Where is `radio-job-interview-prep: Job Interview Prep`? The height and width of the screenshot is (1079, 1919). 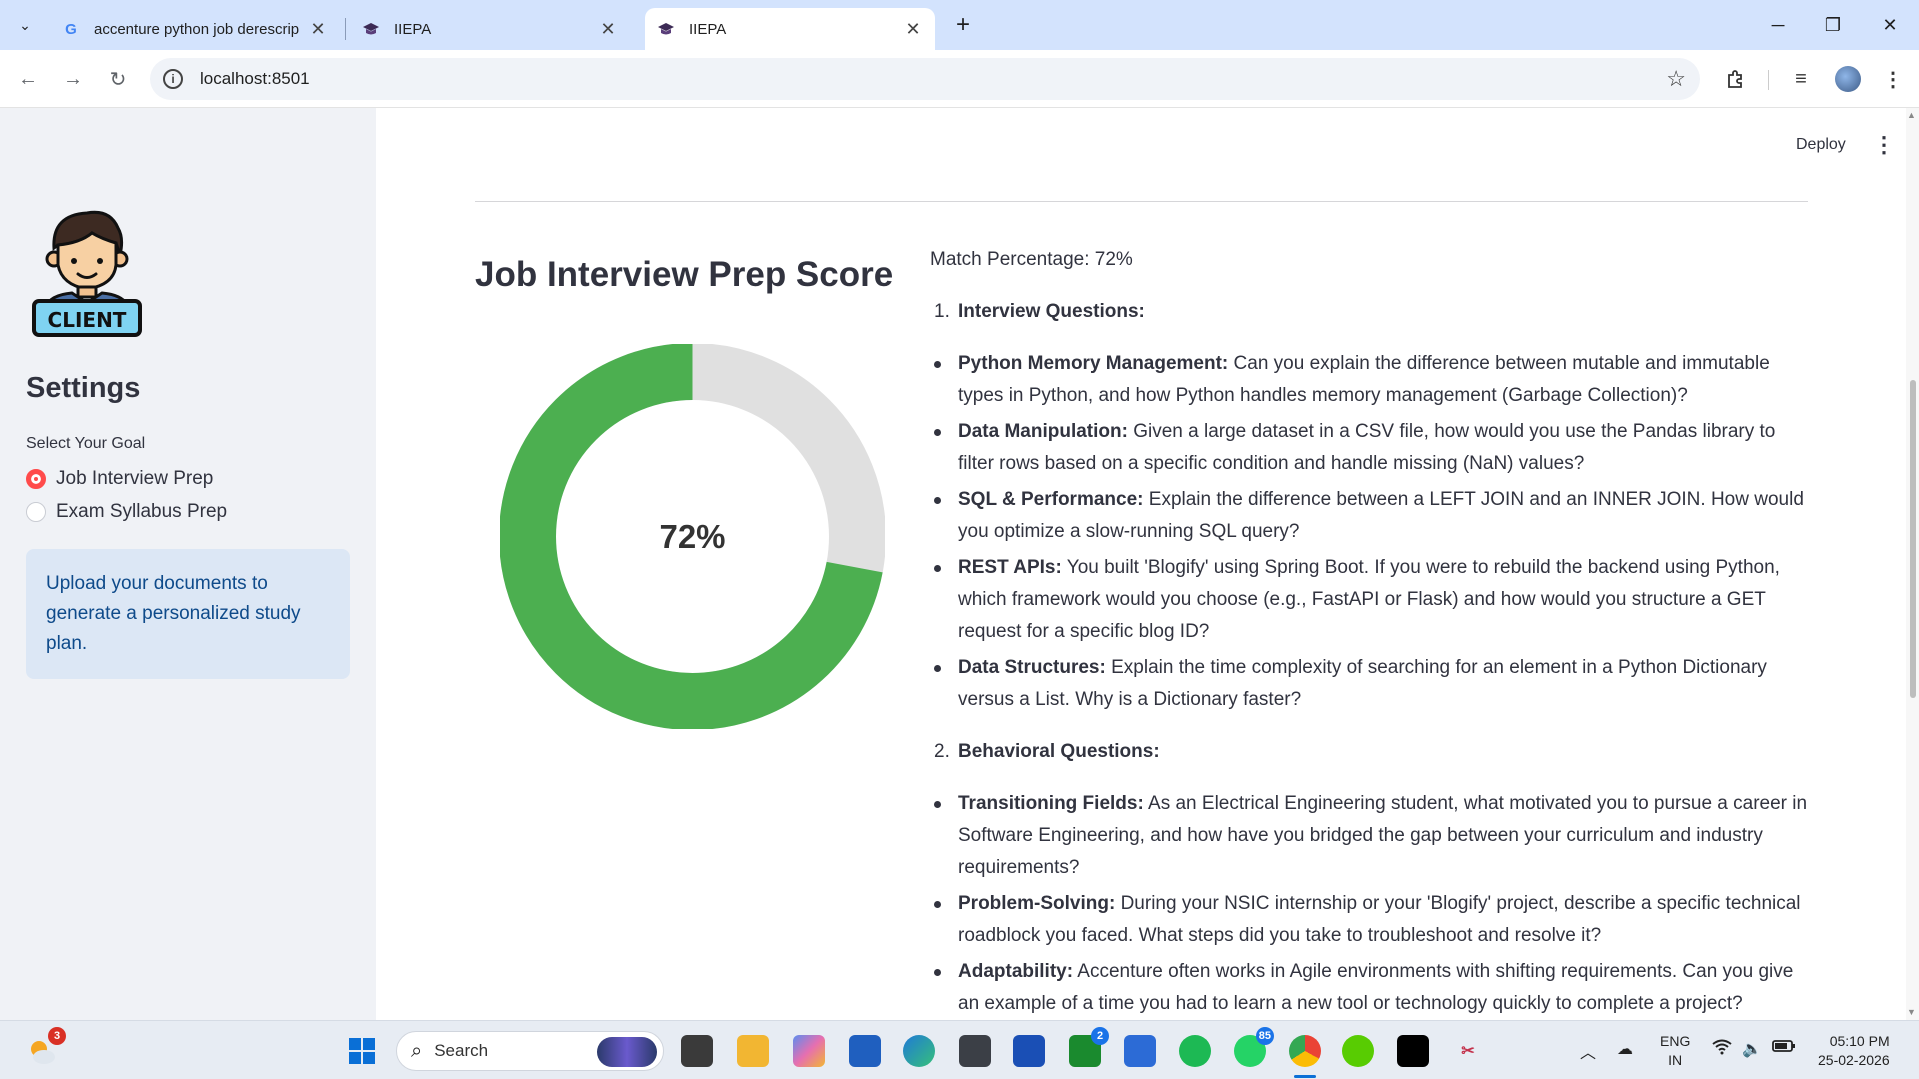
radio-job-interview-prep: Job Interview Prep is located at coordinates (119, 479).